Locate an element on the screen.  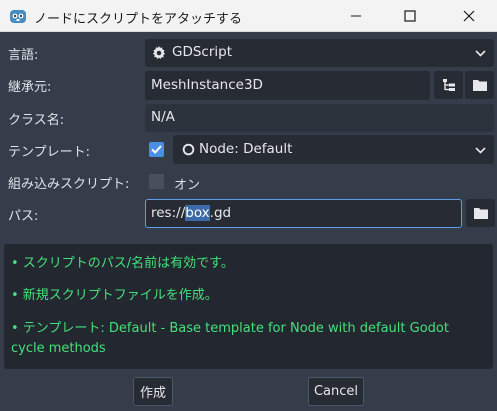
path-prefix: res:// is located at coordinates (168, 213).